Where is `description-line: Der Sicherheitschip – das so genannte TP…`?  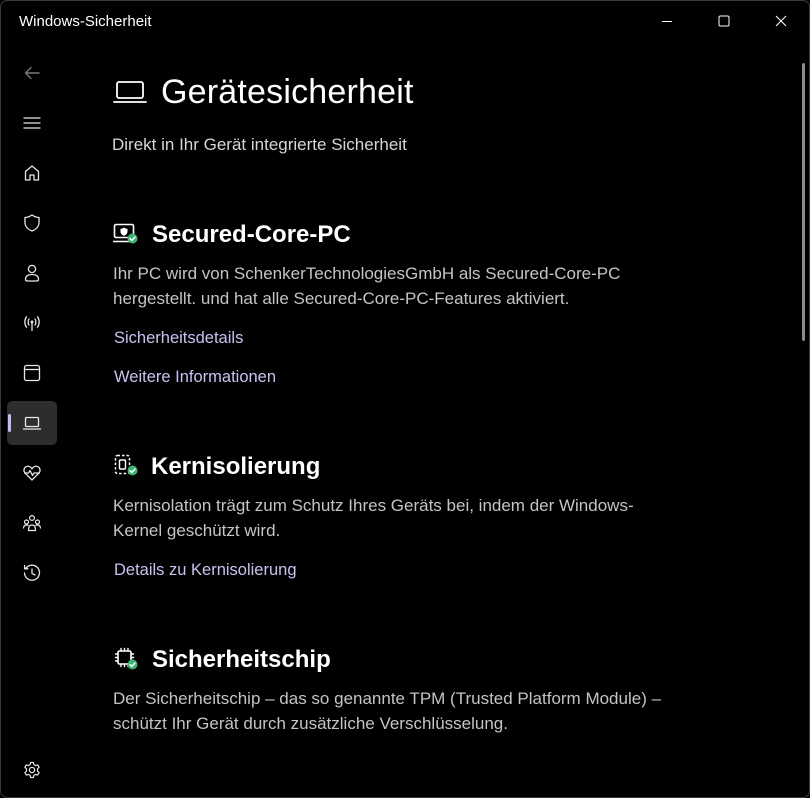 description-line: Der Sicherheitschip – das so genannte TP… is located at coordinates (387, 698).